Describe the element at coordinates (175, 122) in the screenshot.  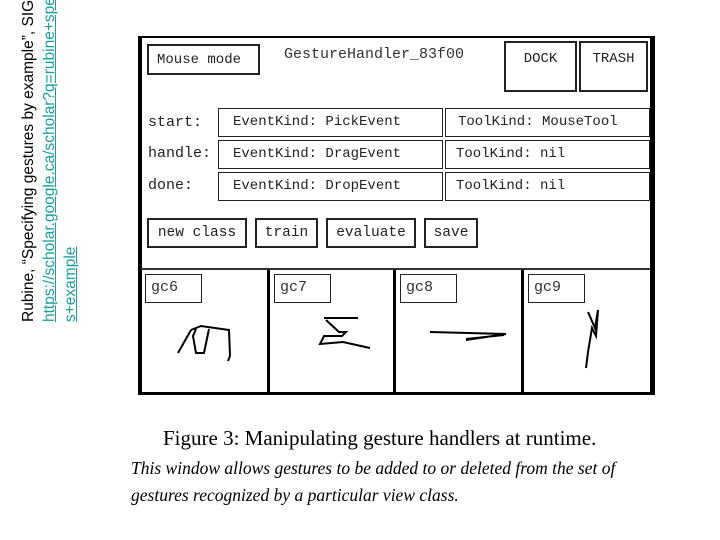
I see `start-label: start:` at that location.